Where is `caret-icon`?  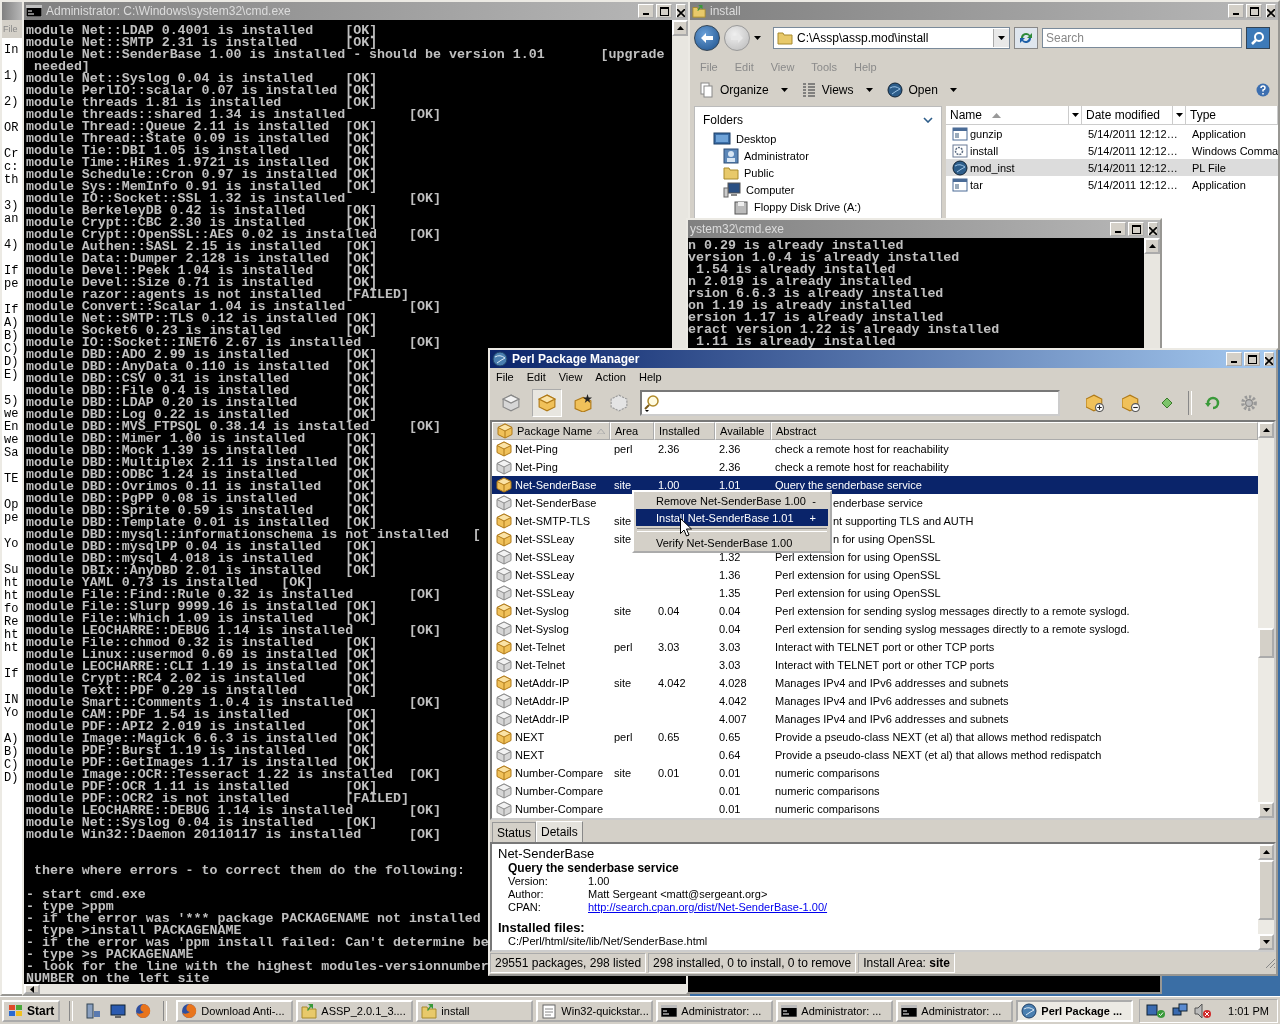
caret-icon is located at coordinates (1001, 38).